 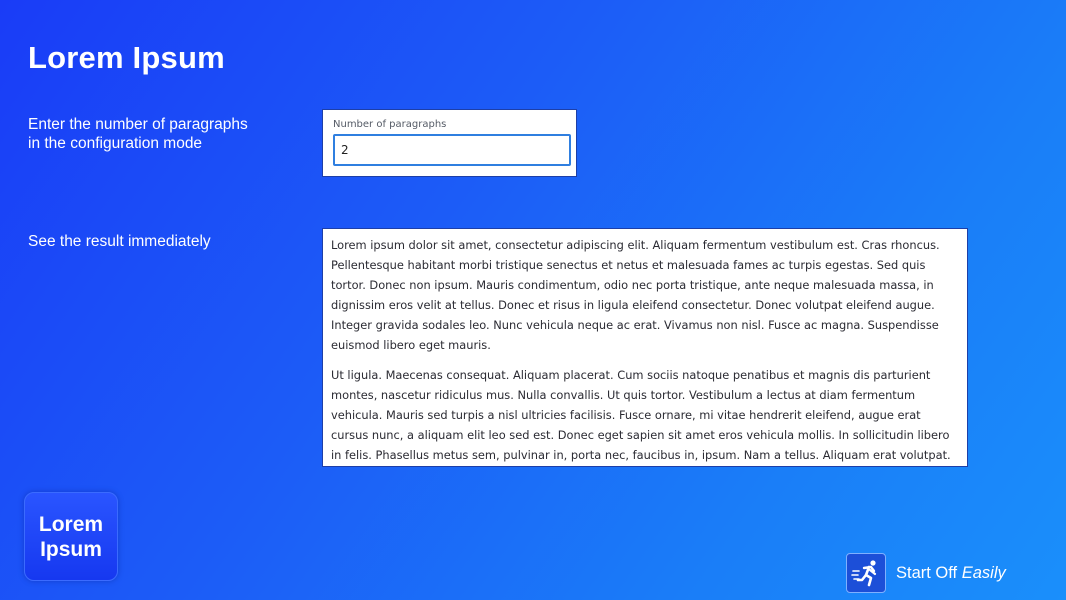 I want to click on step-1-line-1: Enter the number of paragraphs, so click(x=138, y=124).